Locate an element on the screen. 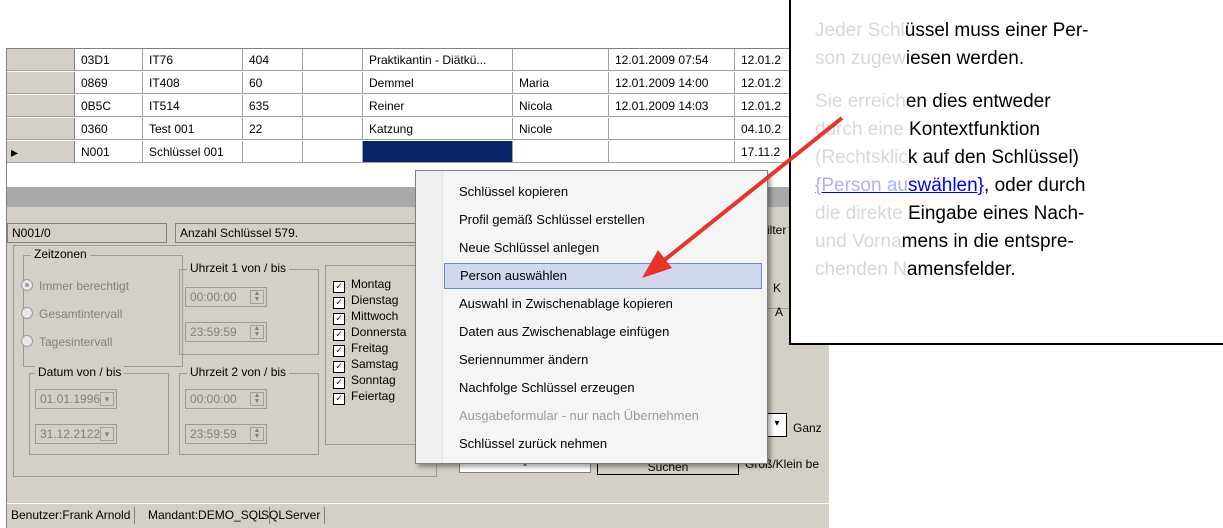 The width and height of the screenshot is (1223, 528). arrow-head is located at coordinates (657, 264).